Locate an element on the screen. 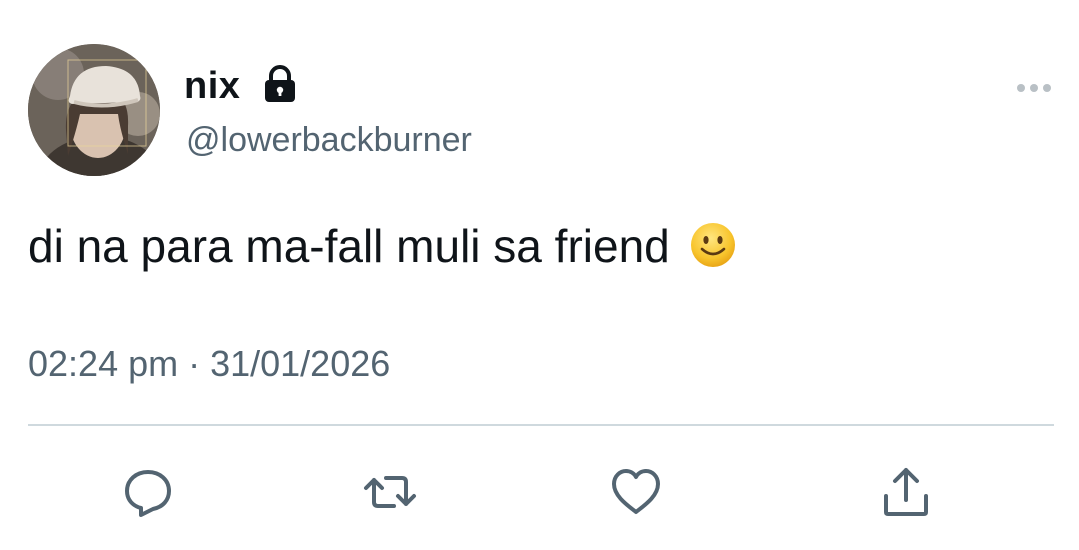 The height and width of the screenshot is (550, 1079). divider is located at coordinates (541, 425).